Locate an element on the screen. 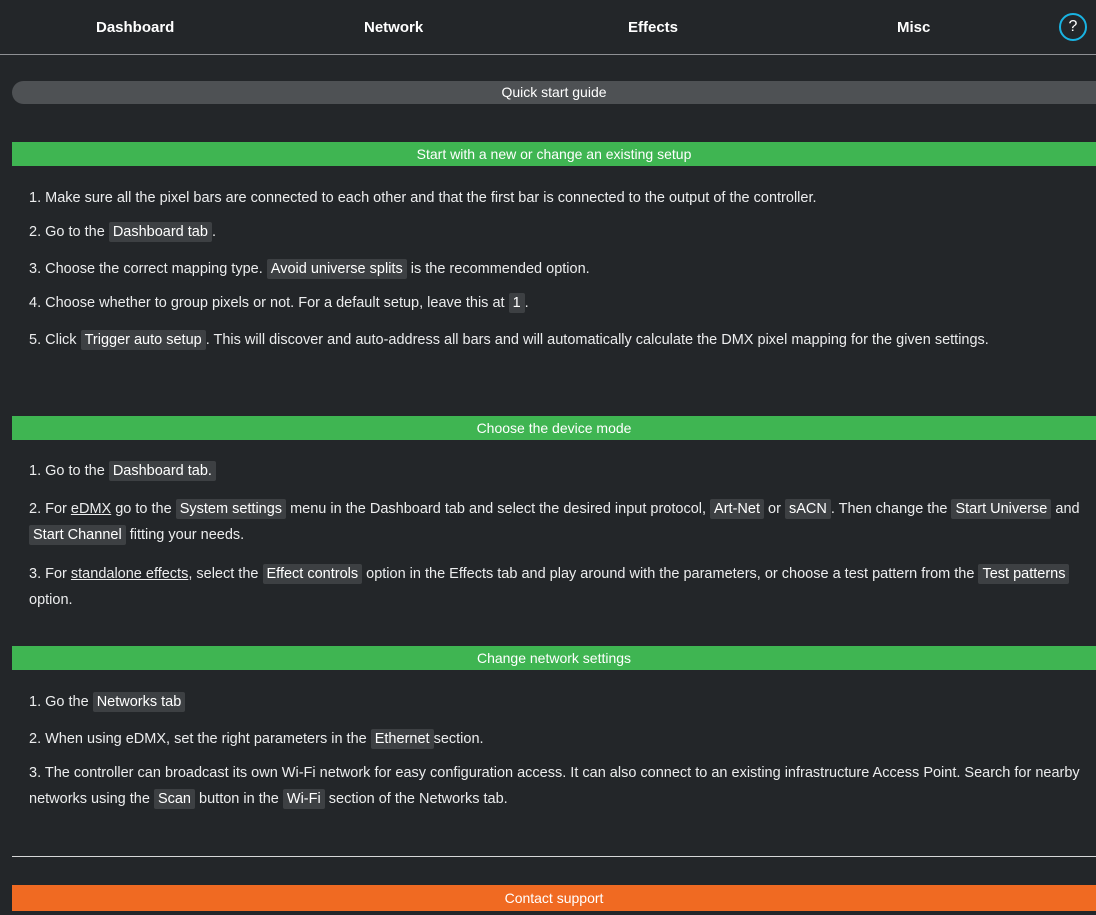  test-patterns-chip: Test patterns is located at coordinates (1024, 574).